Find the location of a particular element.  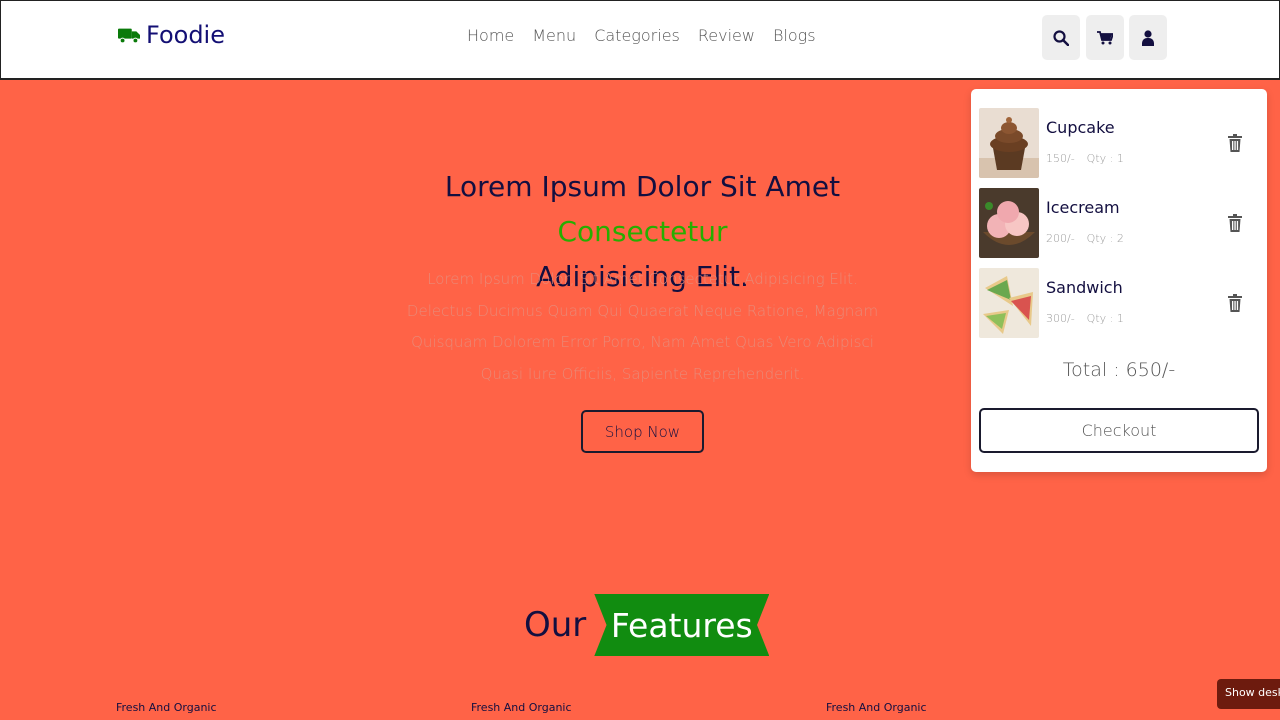

cupcake-image is located at coordinates (1009, 143).